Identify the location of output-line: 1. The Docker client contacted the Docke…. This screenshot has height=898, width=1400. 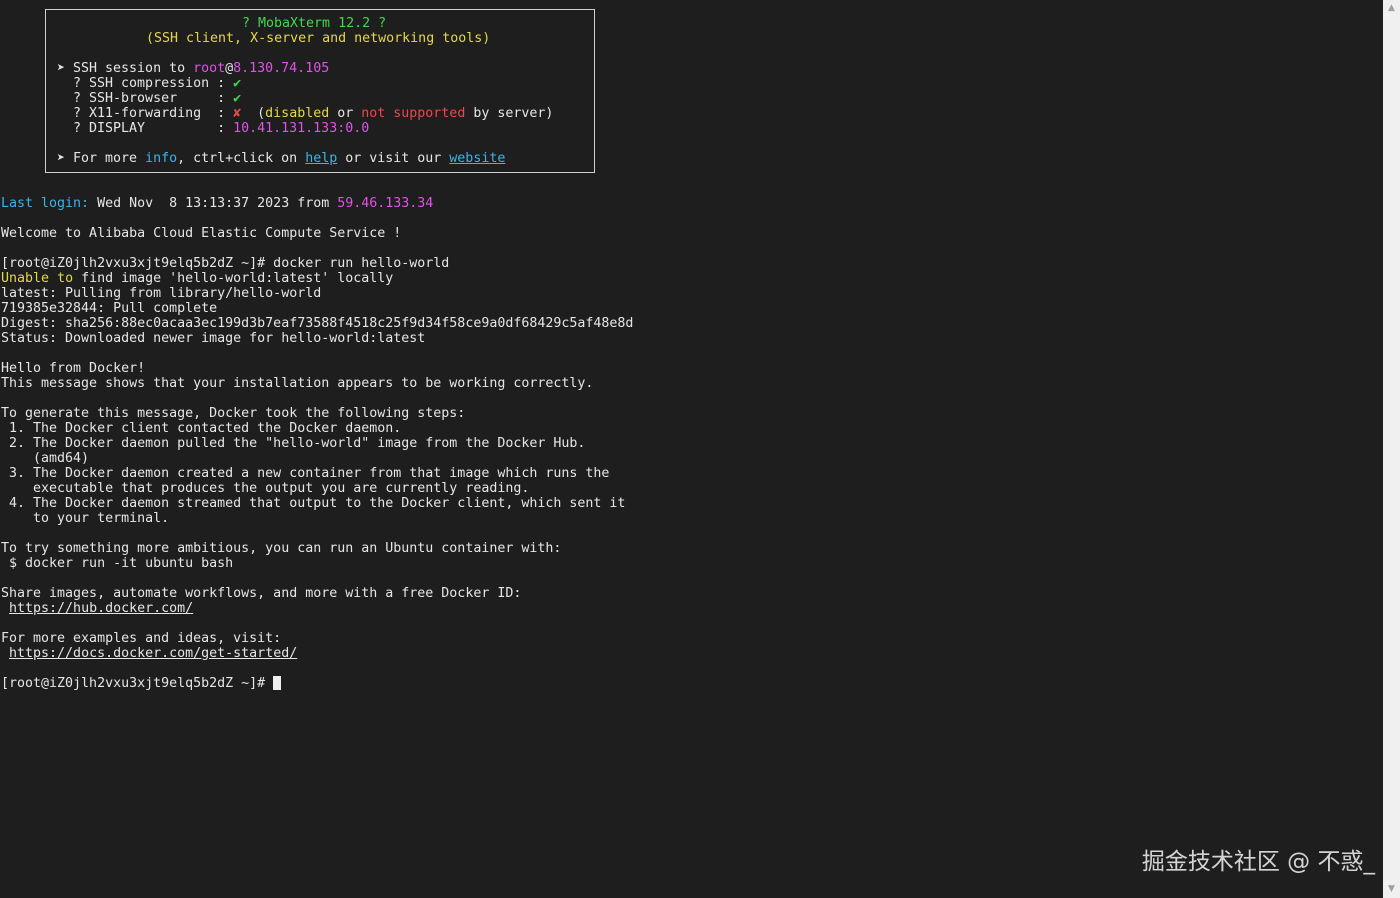
(201, 428).